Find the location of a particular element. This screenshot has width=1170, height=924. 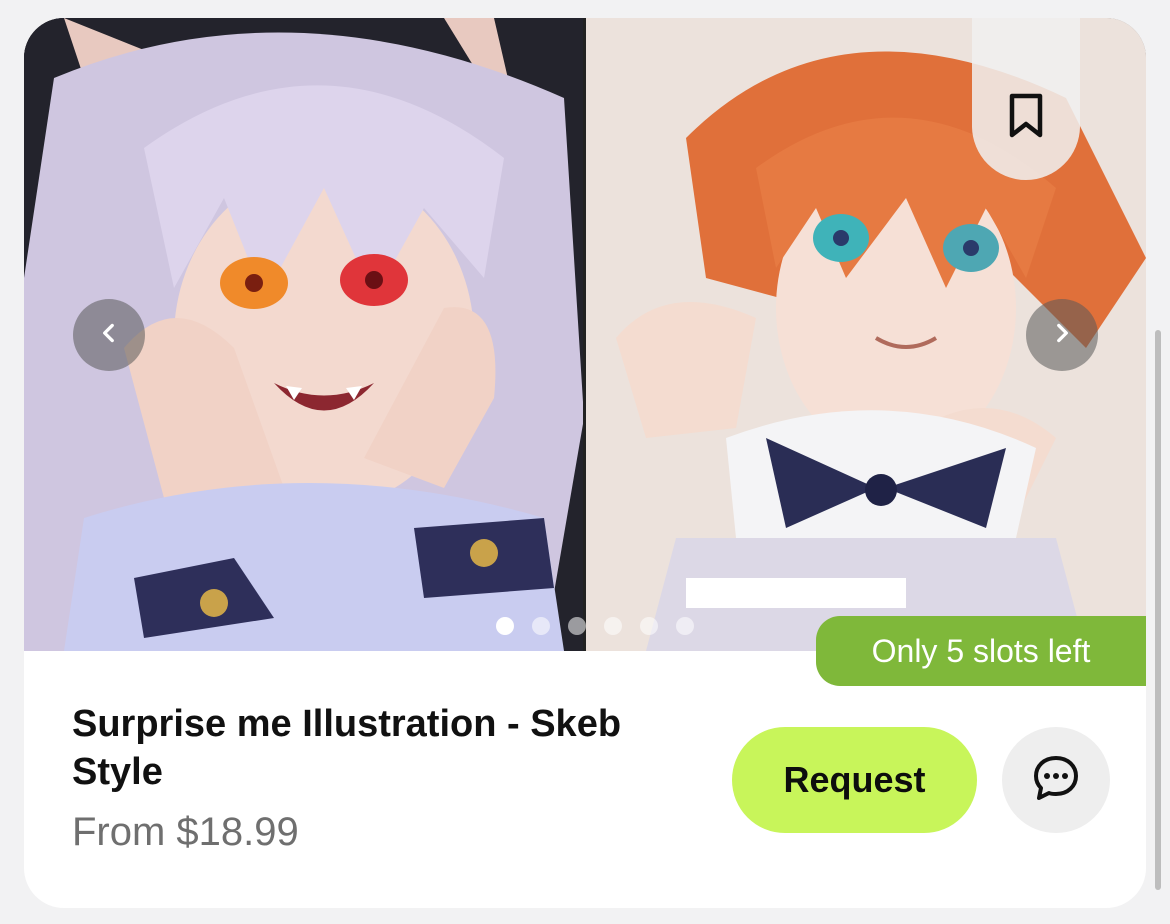

carousel-next-button is located at coordinates (1062, 335).